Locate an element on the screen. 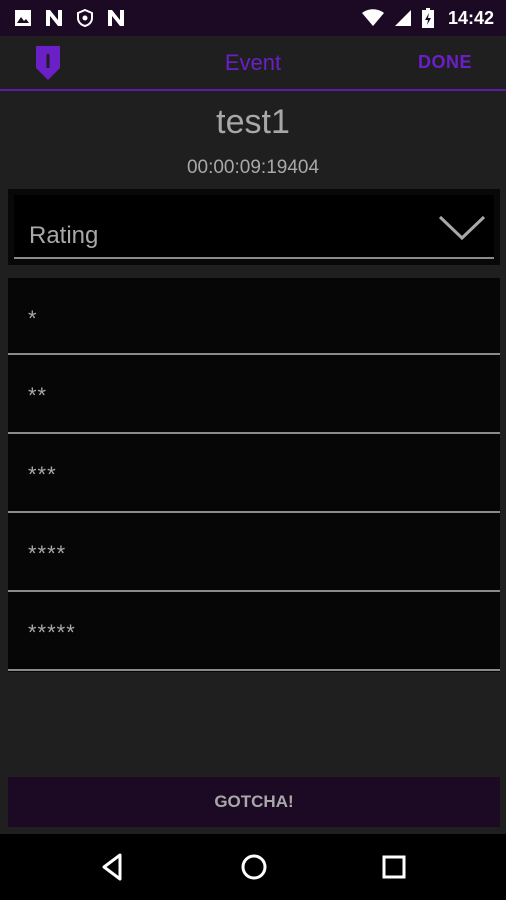 Image resolution: width=506 pixels, height=900 pixels. status-time: 14:42 is located at coordinates (470, 17).